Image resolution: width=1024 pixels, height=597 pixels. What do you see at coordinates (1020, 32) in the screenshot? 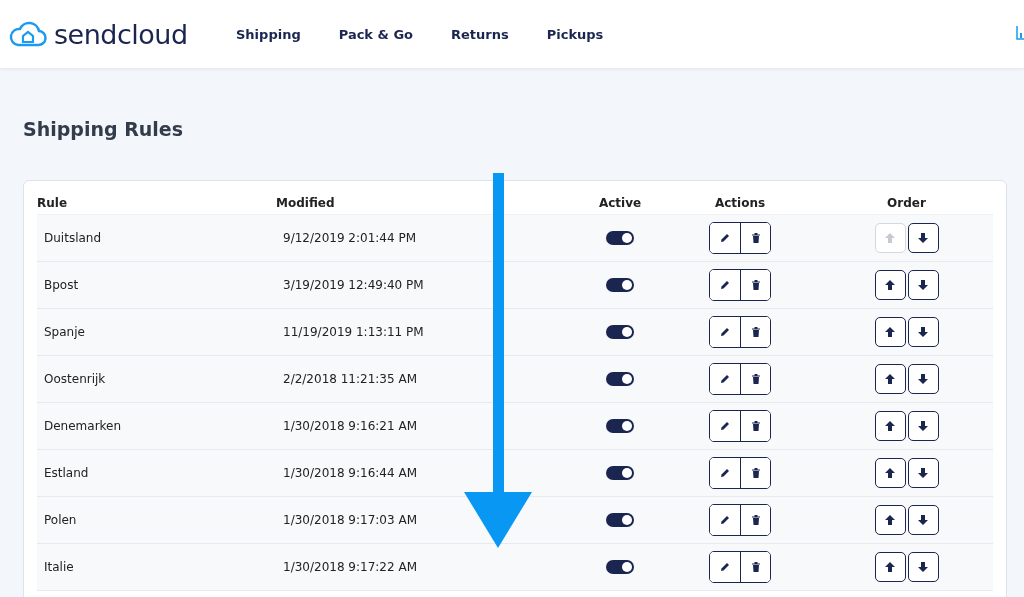
I see `chart-icon` at bounding box center [1020, 32].